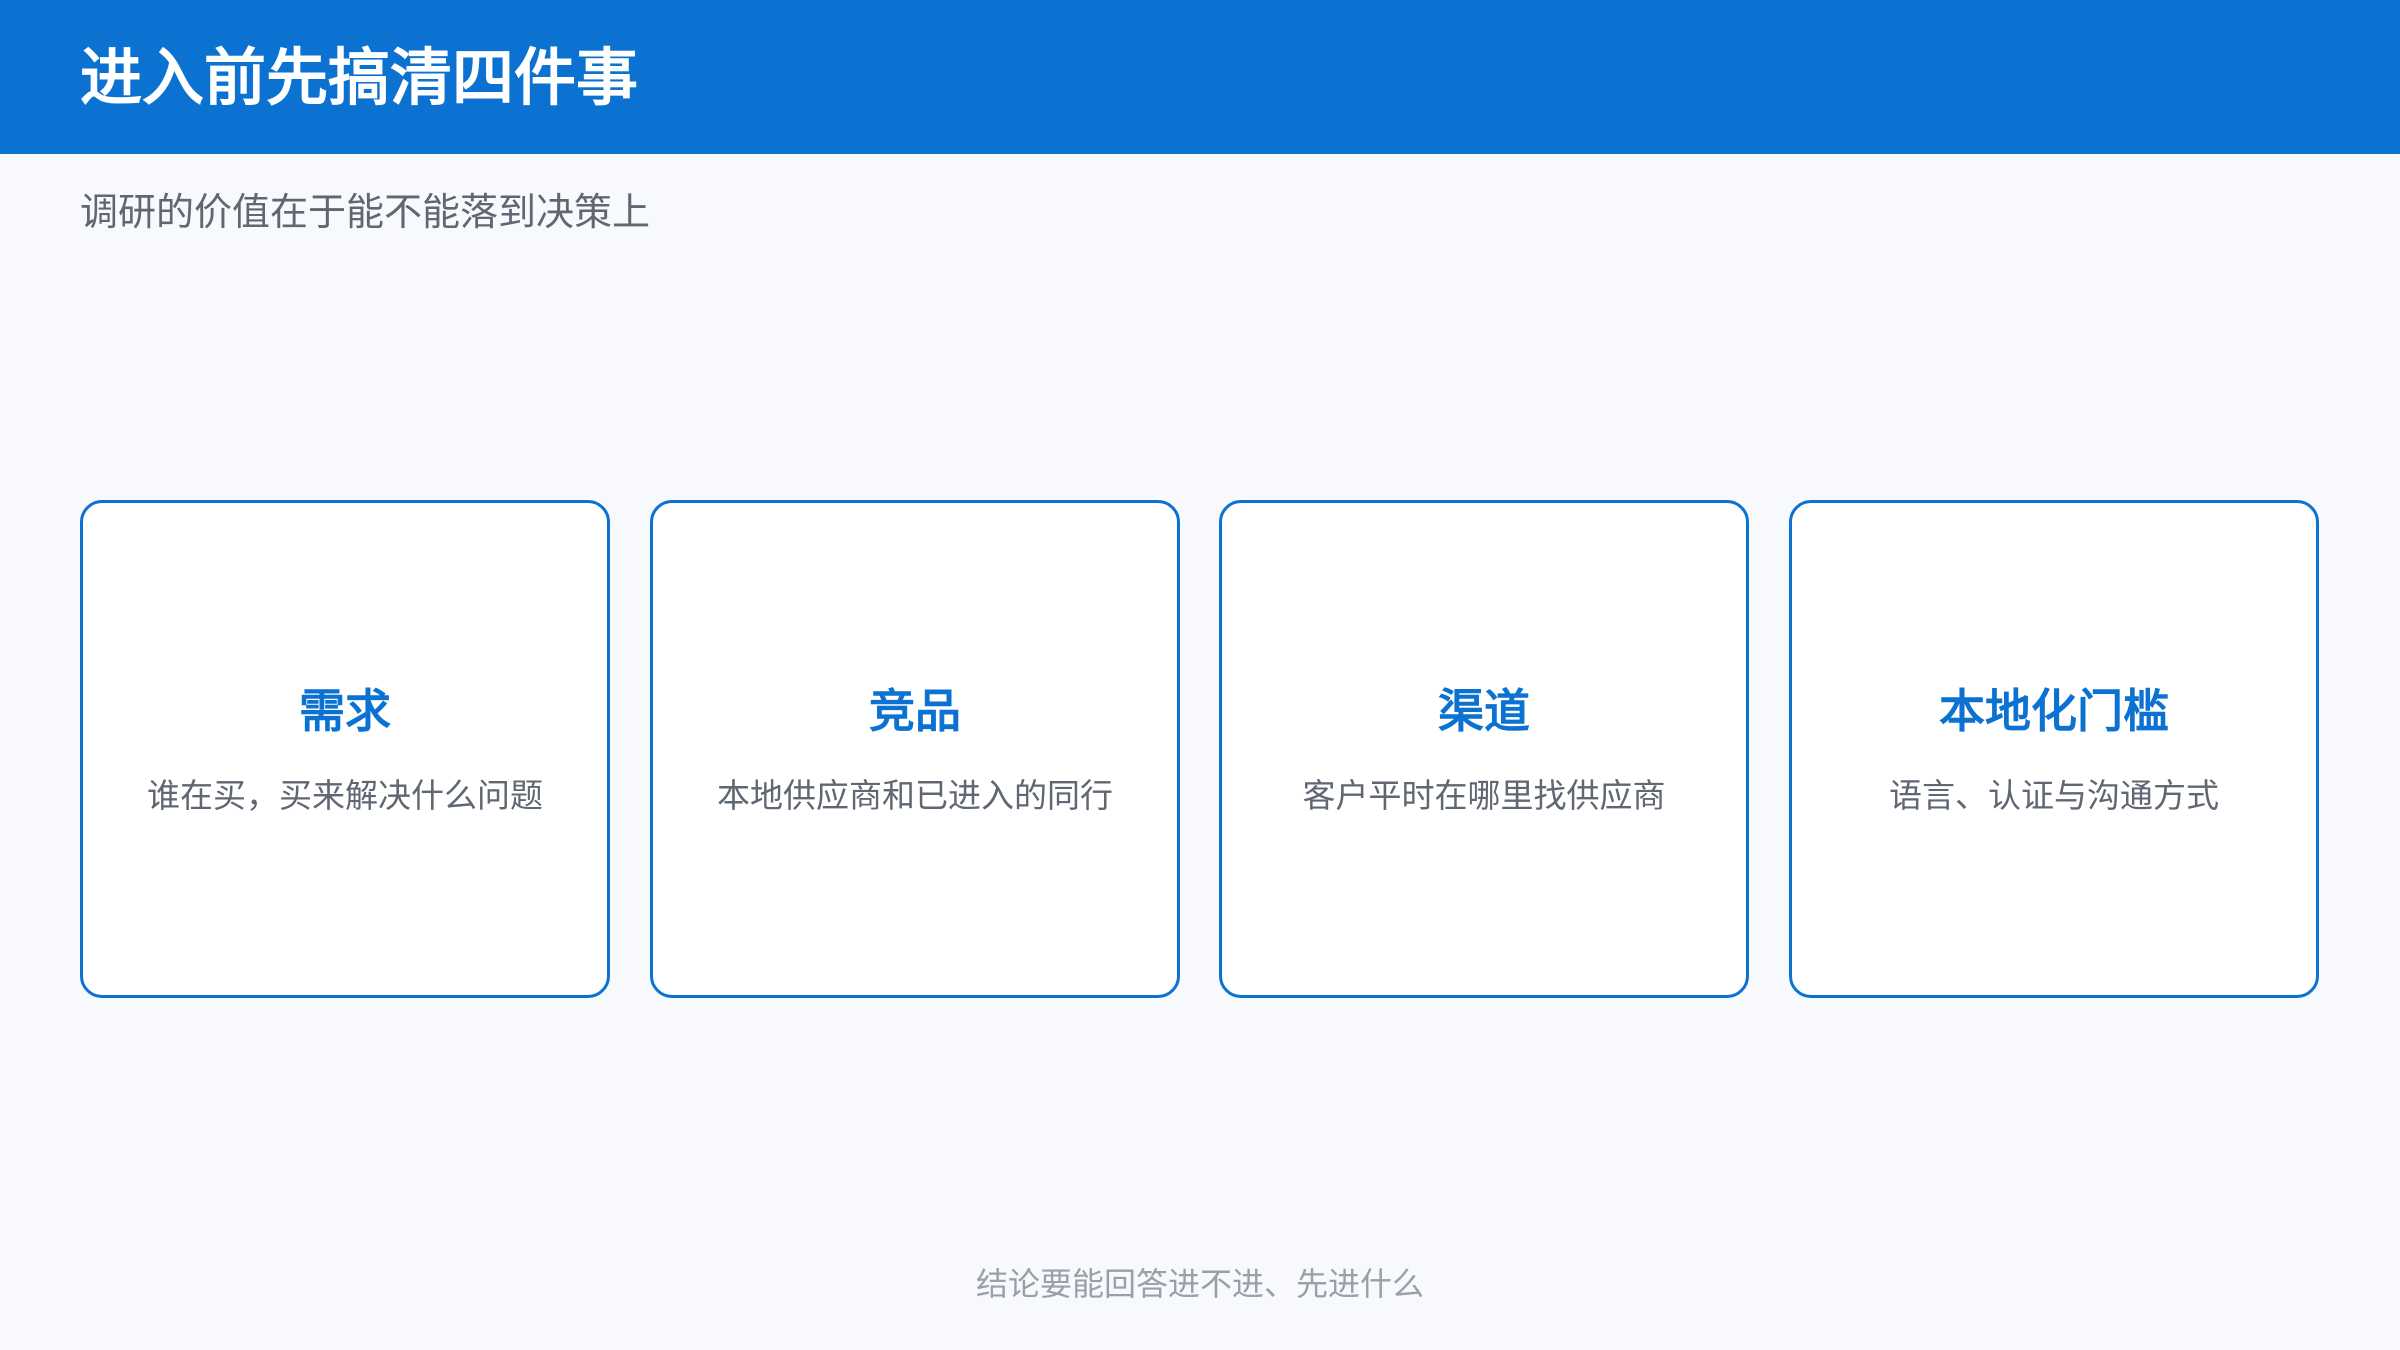 The image size is (2400, 1350). Describe the element at coordinates (915, 795) in the screenshot. I see `card-description: 本地供应商和已进入的同行` at that location.